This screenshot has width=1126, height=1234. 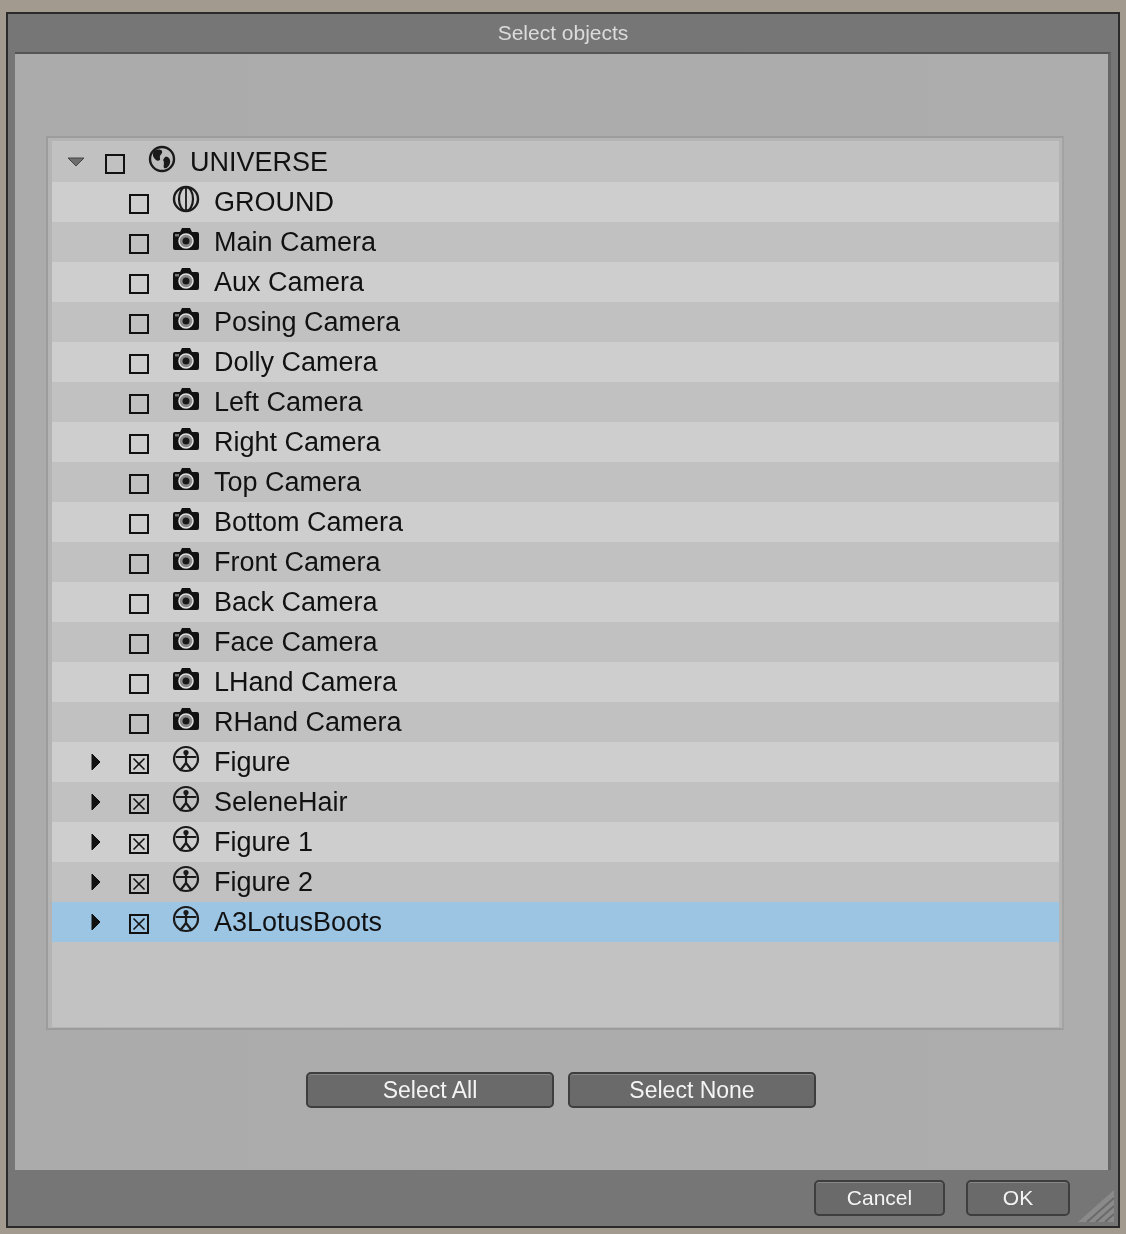 I want to click on tree-item-label: Figure 2, so click(x=264, y=882).